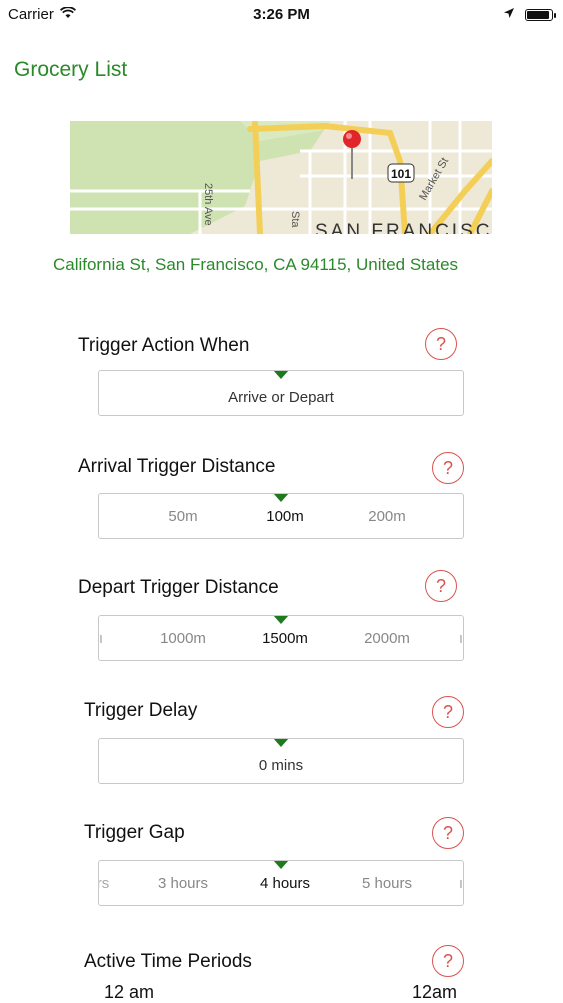  What do you see at coordinates (141, 710) in the screenshot?
I see `trigger-delay-label: Trigger Delay` at bounding box center [141, 710].